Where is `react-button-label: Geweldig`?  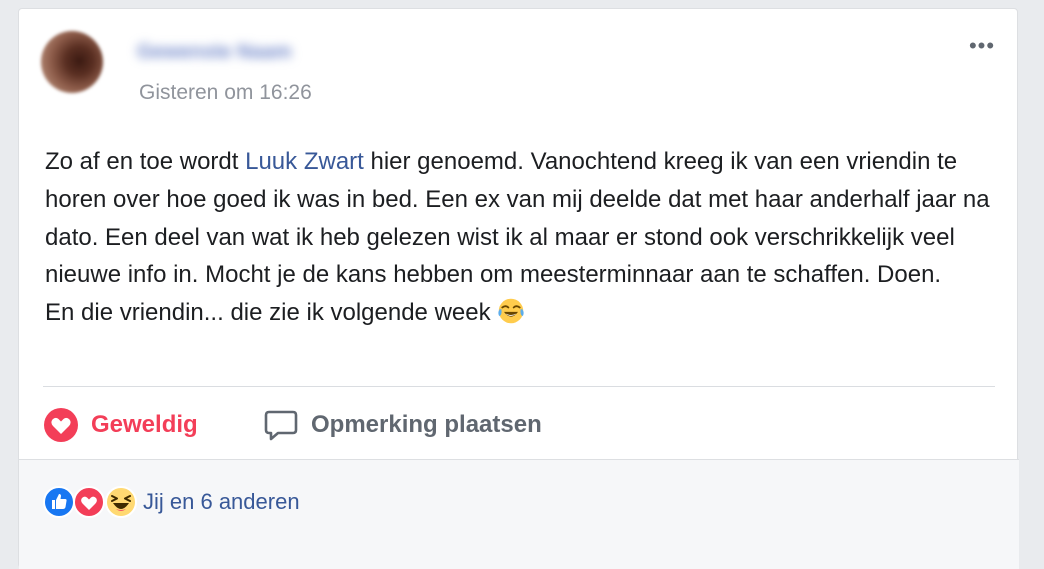
react-button-label: Geweldig is located at coordinates (144, 424).